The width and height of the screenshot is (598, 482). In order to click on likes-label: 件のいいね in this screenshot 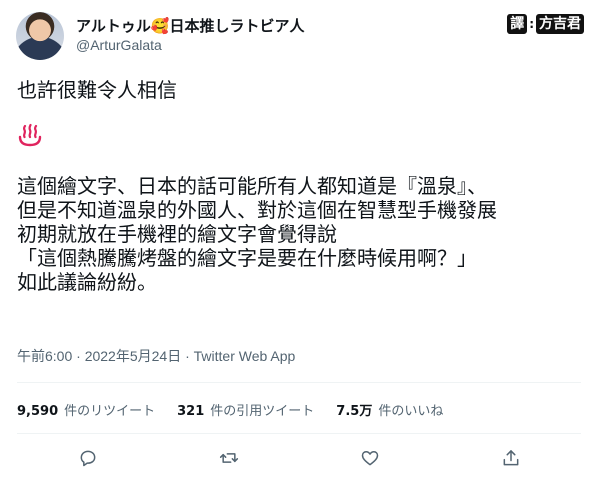, I will do `click(411, 411)`.